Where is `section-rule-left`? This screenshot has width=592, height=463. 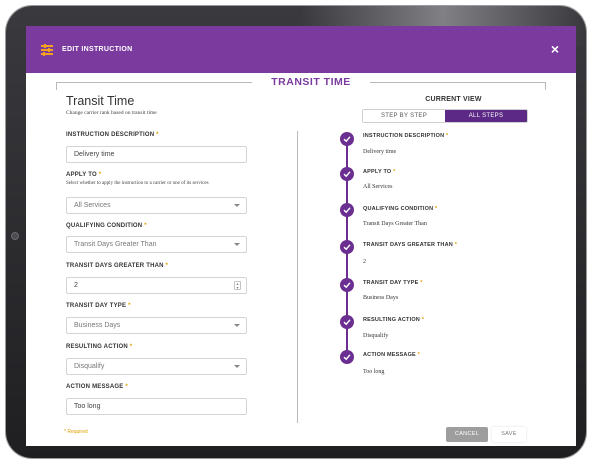
section-rule-left is located at coordinates (154, 82).